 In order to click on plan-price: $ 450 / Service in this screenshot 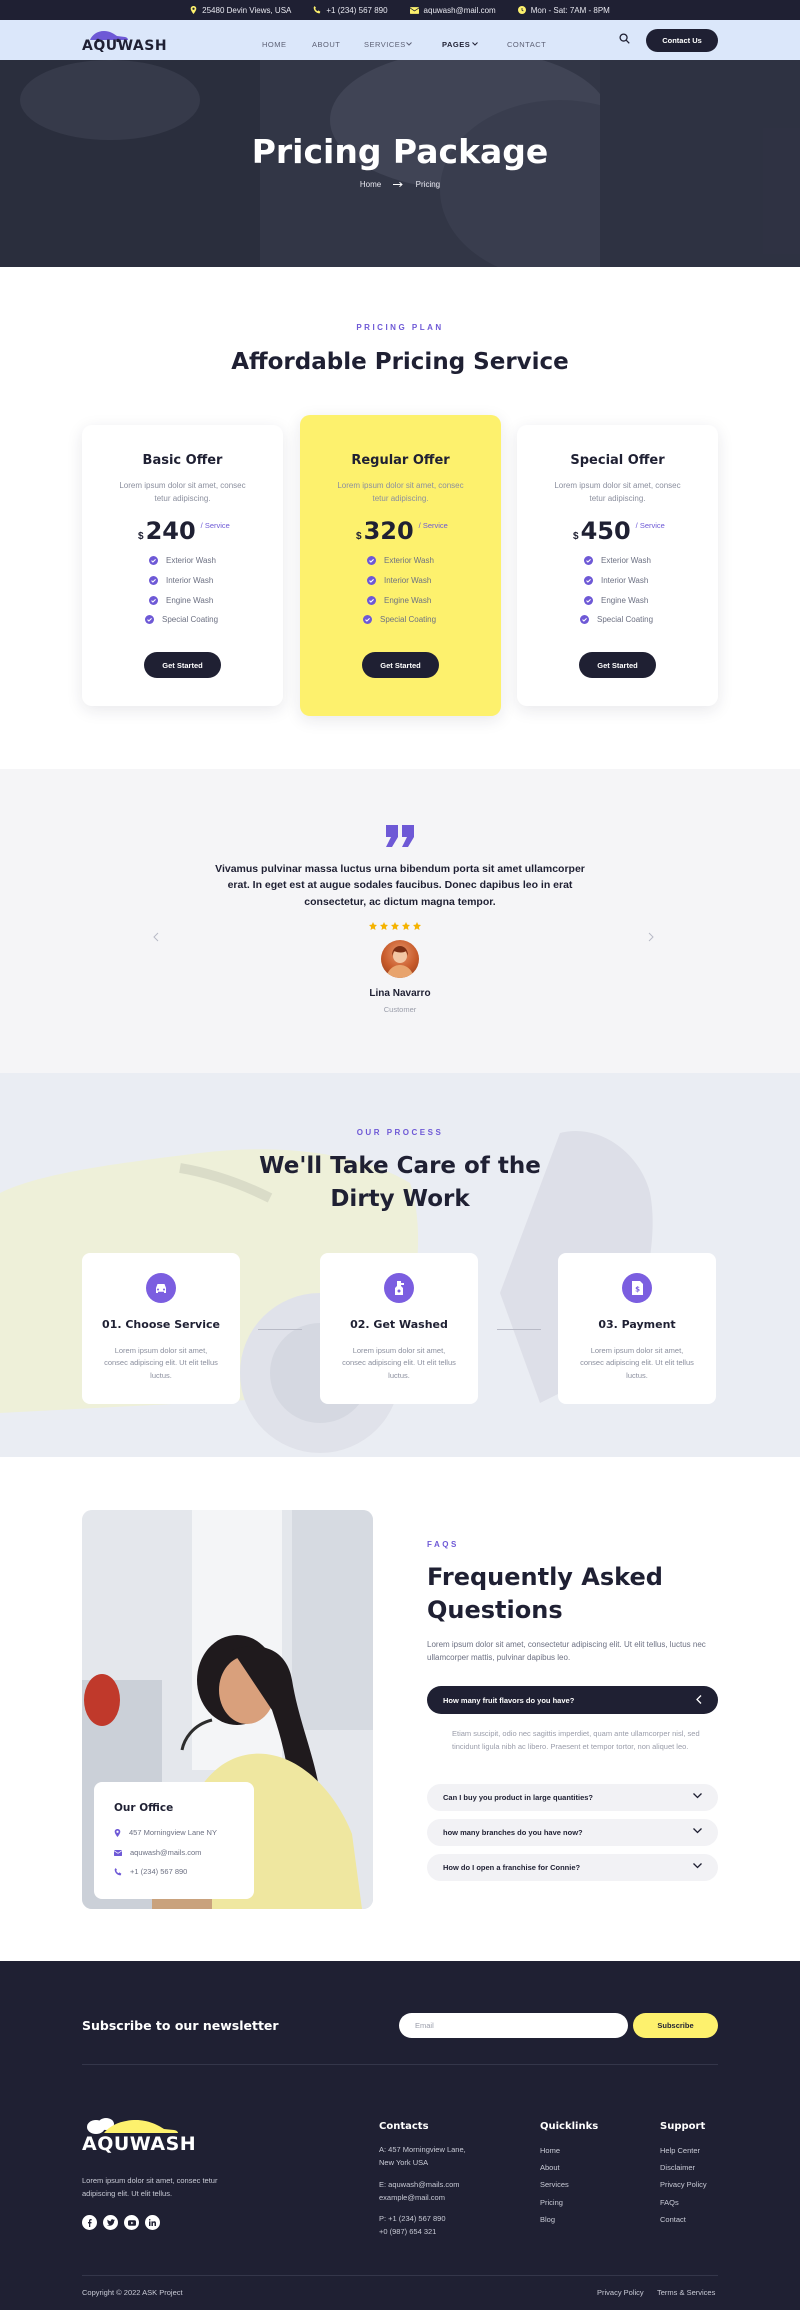, I will do `click(619, 531)`.